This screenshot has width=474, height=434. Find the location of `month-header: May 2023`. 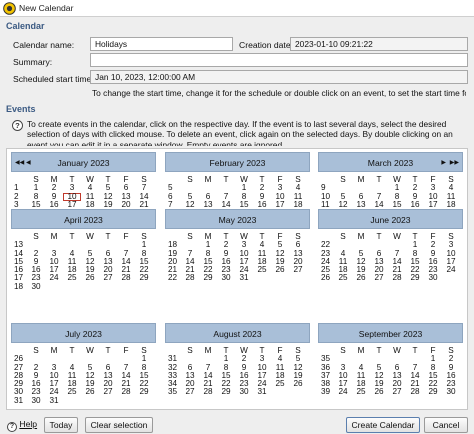

month-header: May 2023 is located at coordinates (237, 219).